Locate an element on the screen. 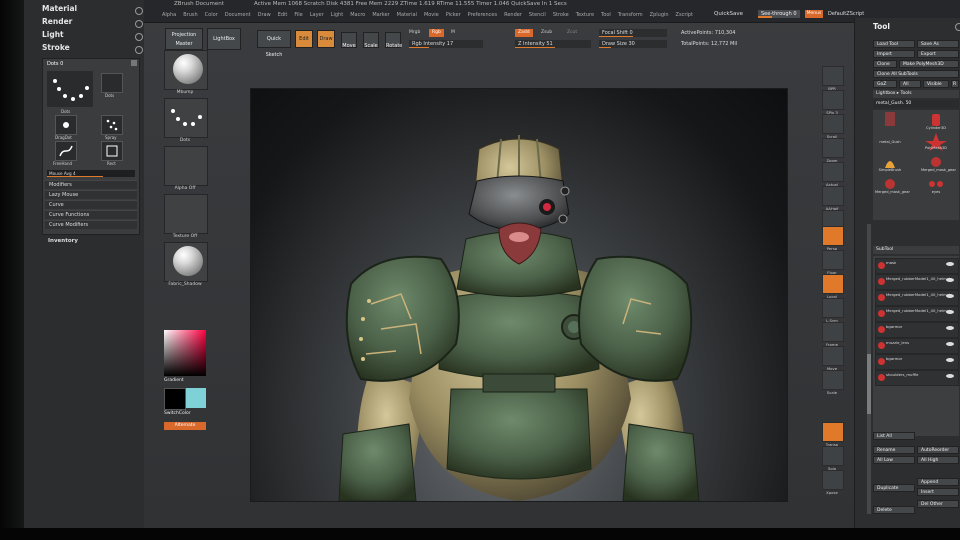  current-tool-slider: metal_Gush. 50 is located at coordinates (916, 104).